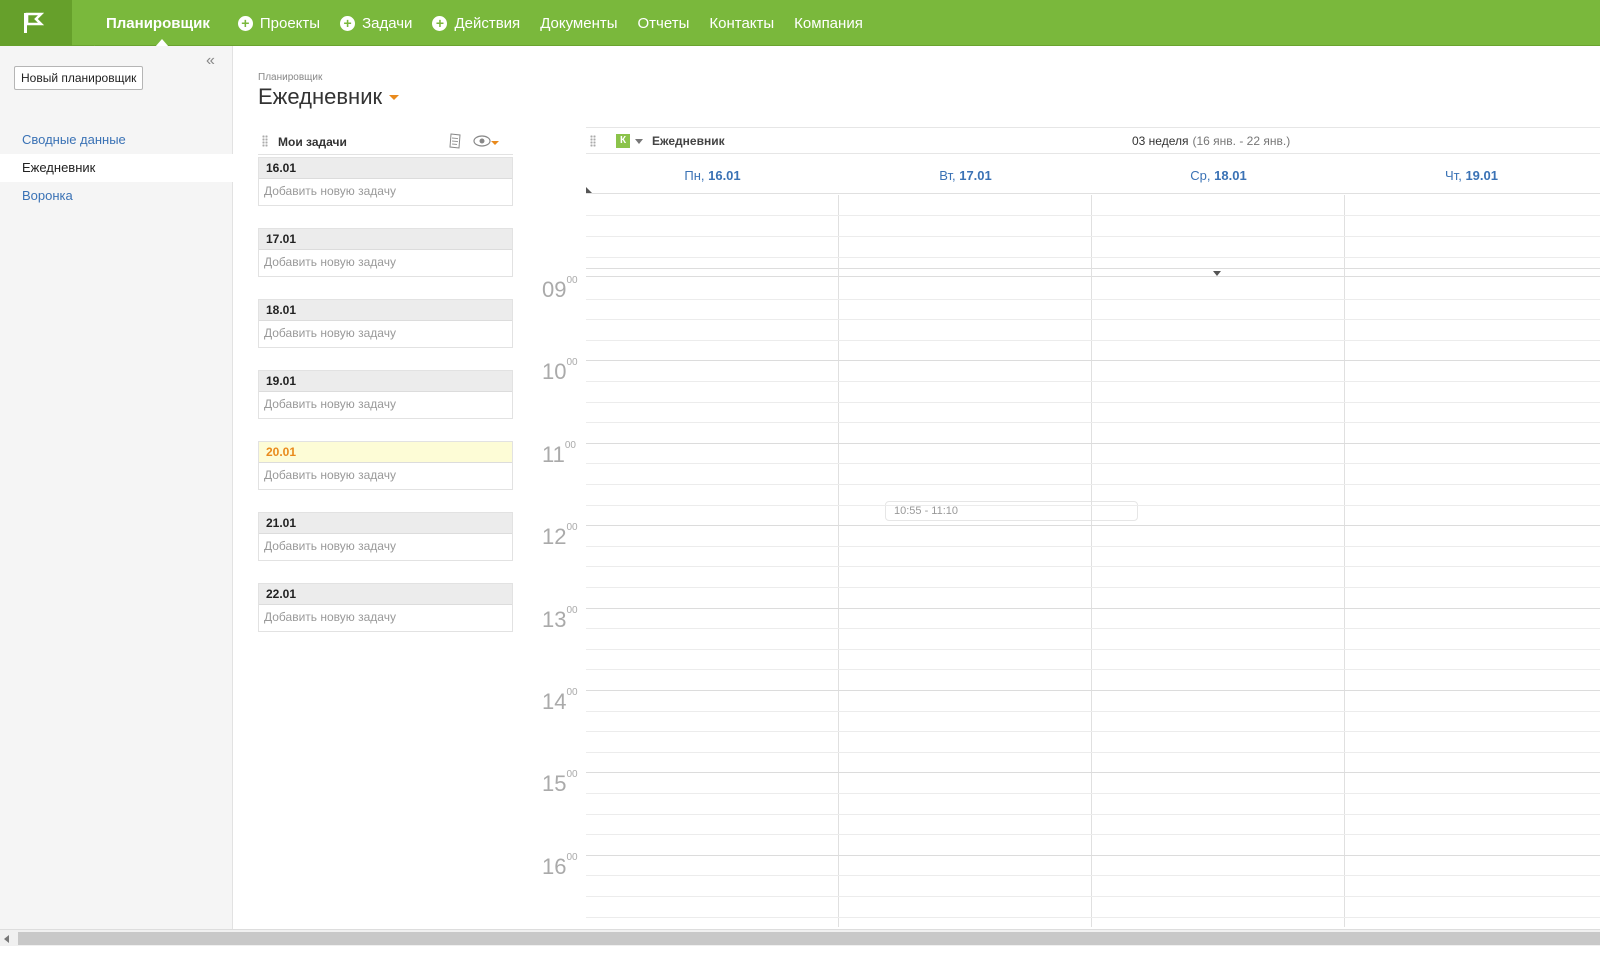 The height and width of the screenshot is (966, 1600). I want to click on day-date: 18.01, so click(1230, 175).